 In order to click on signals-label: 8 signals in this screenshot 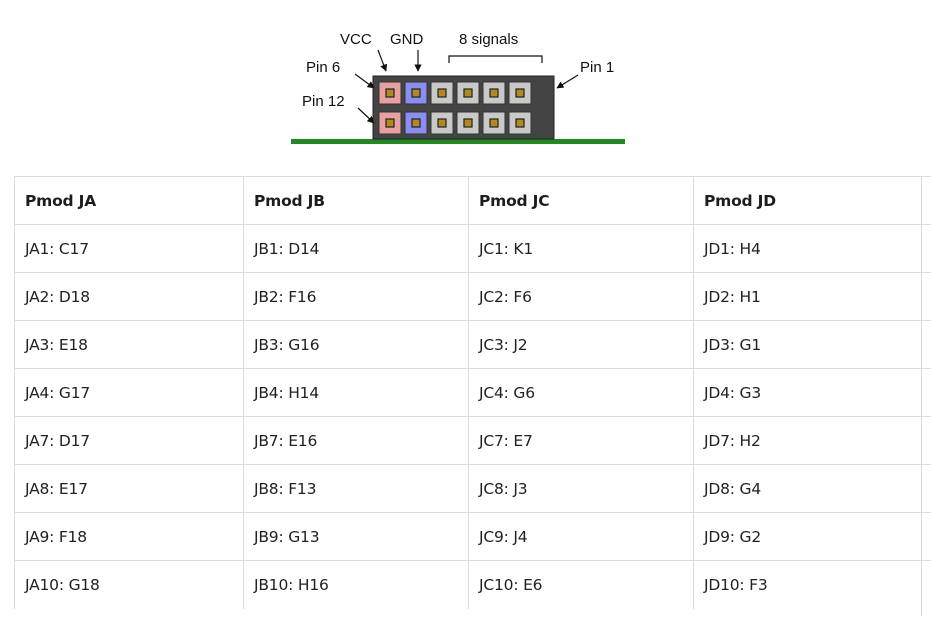, I will do `click(488, 39)`.